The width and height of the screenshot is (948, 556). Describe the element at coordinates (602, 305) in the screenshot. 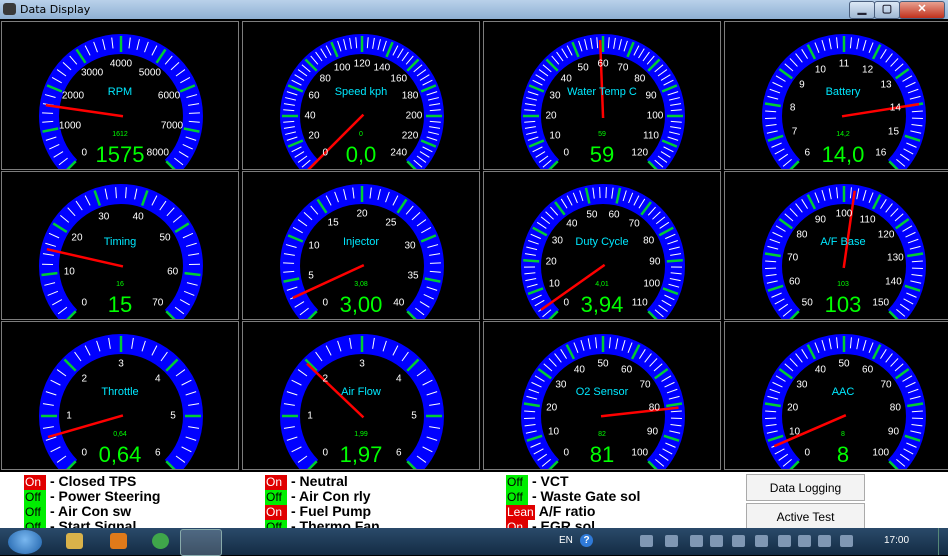

I see `gauge-value: 3,94` at that location.